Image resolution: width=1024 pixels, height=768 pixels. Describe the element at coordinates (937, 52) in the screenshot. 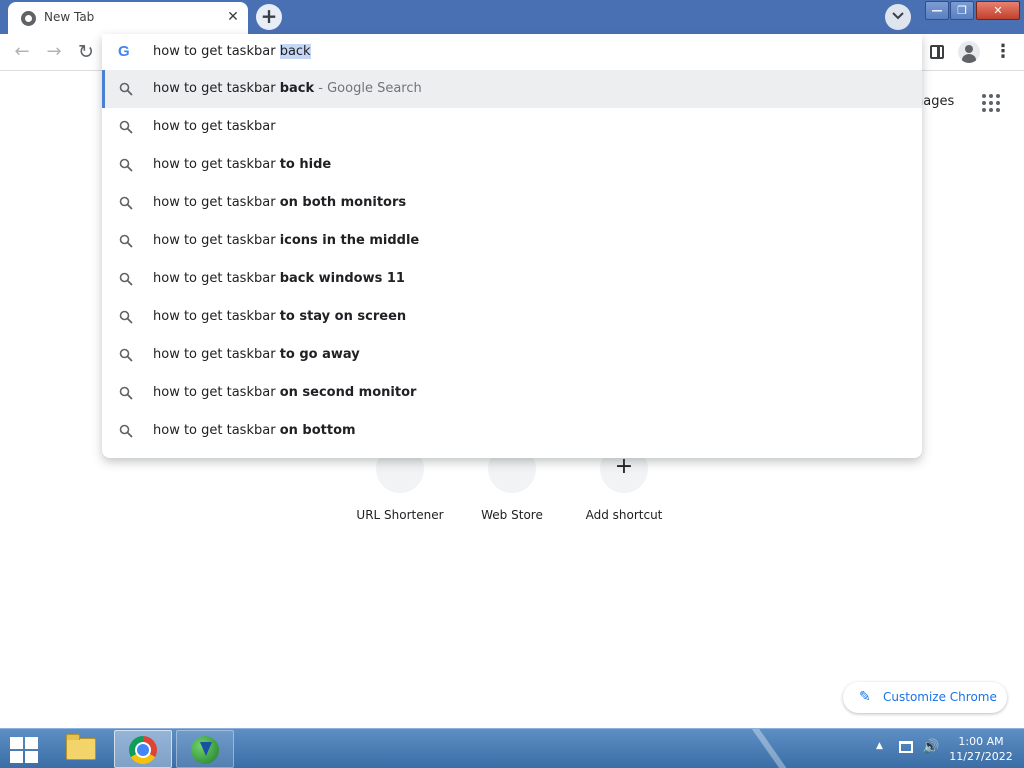

I see `side-panel-icon` at that location.